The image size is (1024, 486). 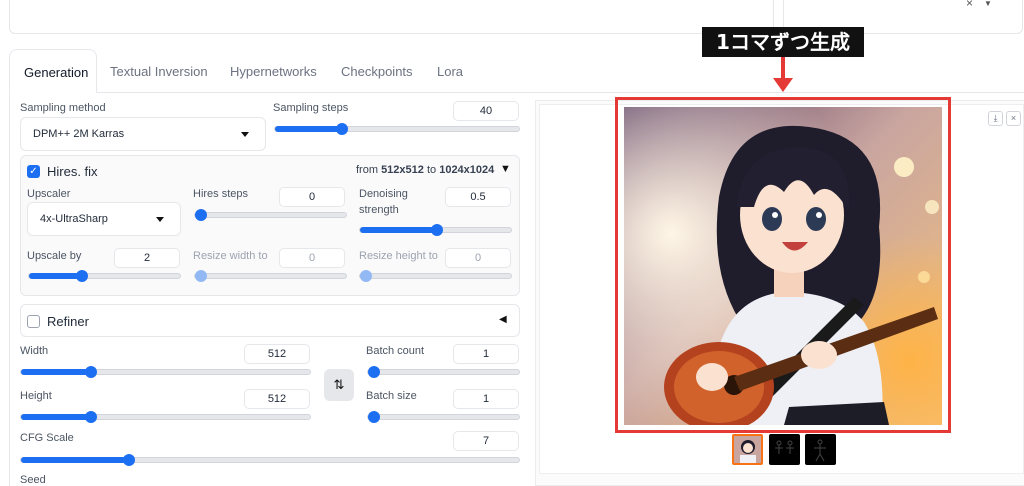 What do you see at coordinates (221, 194) in the screenshot?
I see `hires-steps-label: Hires steps` at bounding box center [221, 194].